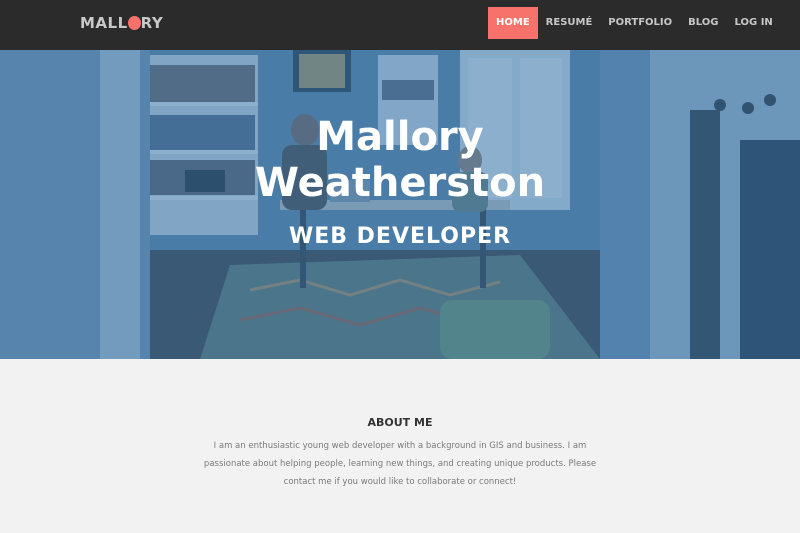  What do you see at coordinates (753, 23) in the screenshot?
I see `nav-item-login: LOG IN` at bounding box center [753, 23].